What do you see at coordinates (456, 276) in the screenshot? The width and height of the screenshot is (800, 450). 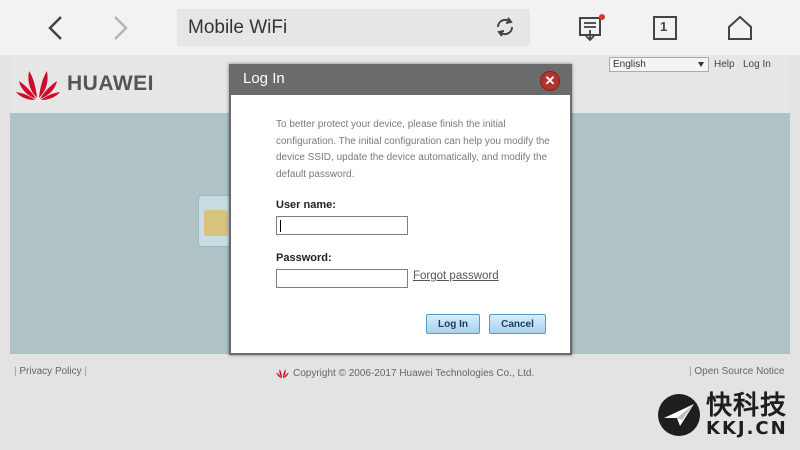 I see `forgot-password-link: Forgot password` at bounding box center [456, 276].